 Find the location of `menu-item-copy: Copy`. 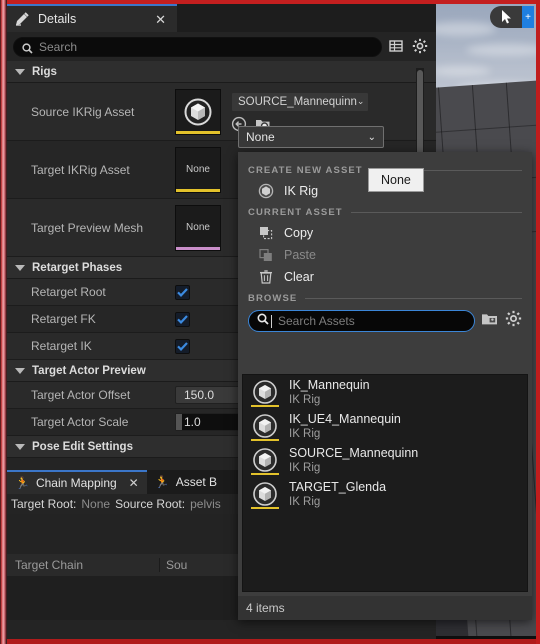

menu-item-copy: Copy is located at coordinates (385, 233).